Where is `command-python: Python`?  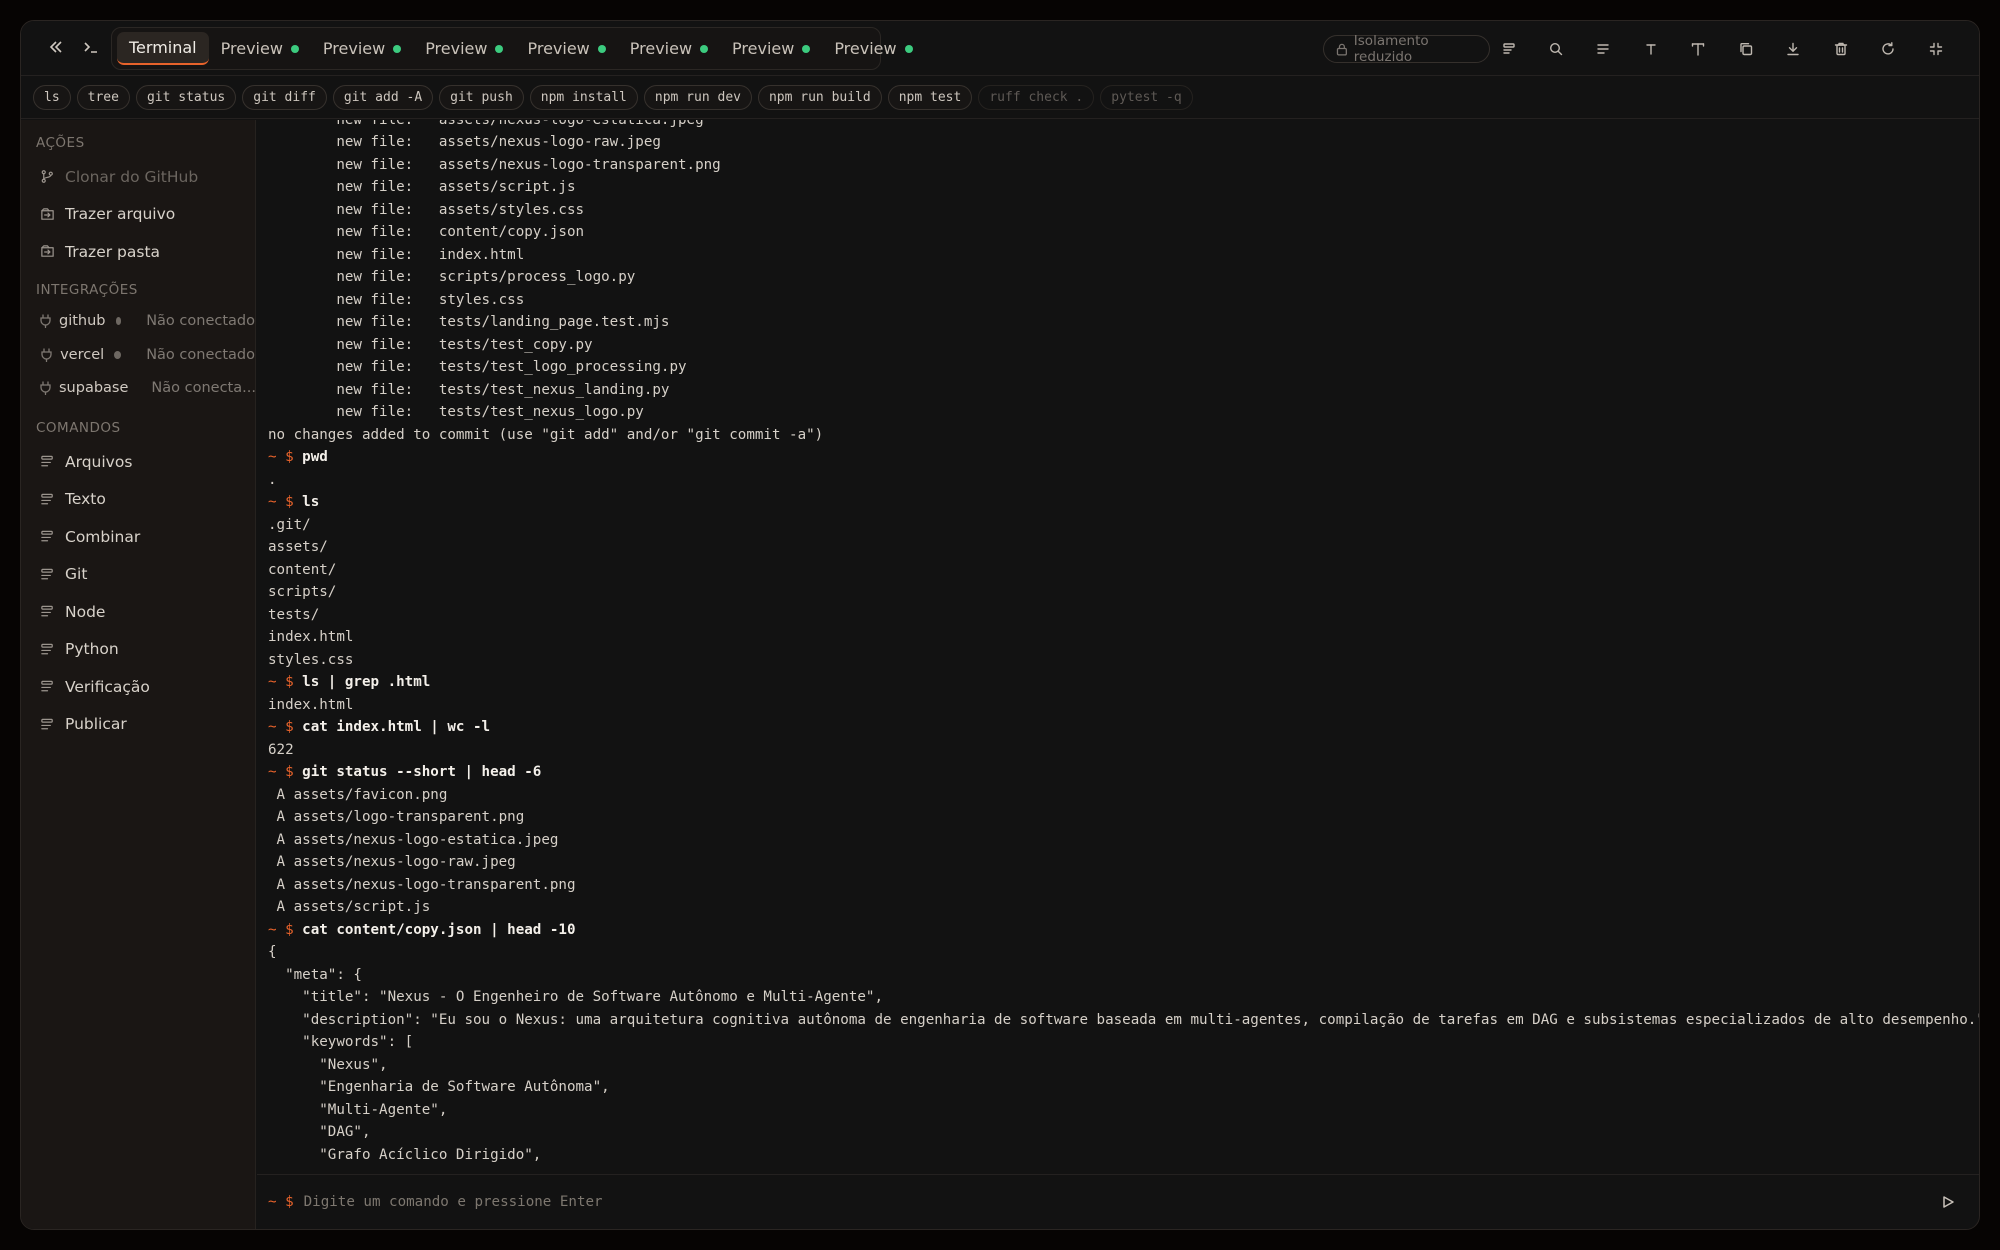
command-python: Python is located at coordinates (138, 650).